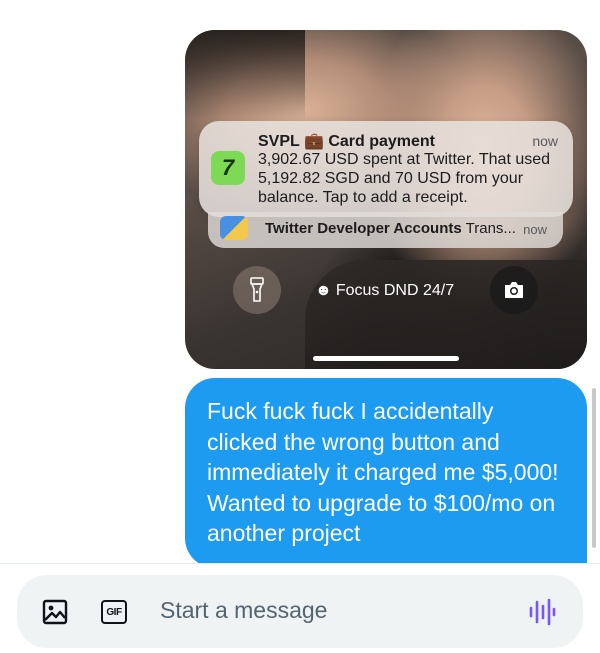 The width and height of the screenshot is (600, 653). I want to click on photo-background, so click(245, 75).